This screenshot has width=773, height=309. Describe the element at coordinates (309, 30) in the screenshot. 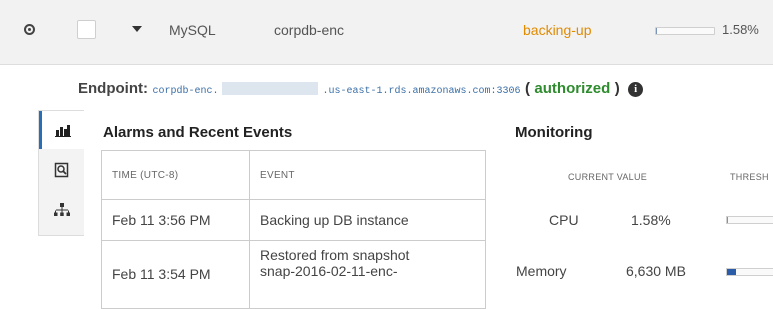

I see `instance-identifier: corpdb-enc` at that location.